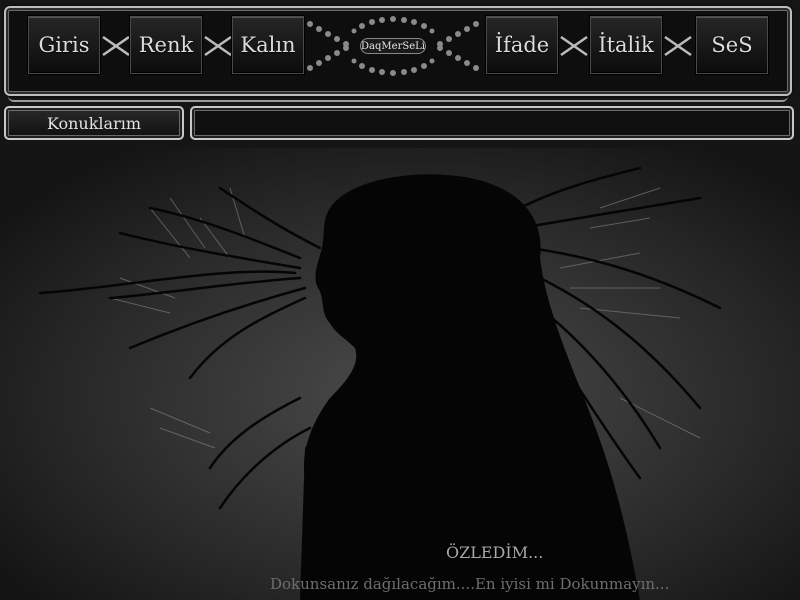  I want to click on menu-button-ifade: İfade, so click(522, 45).